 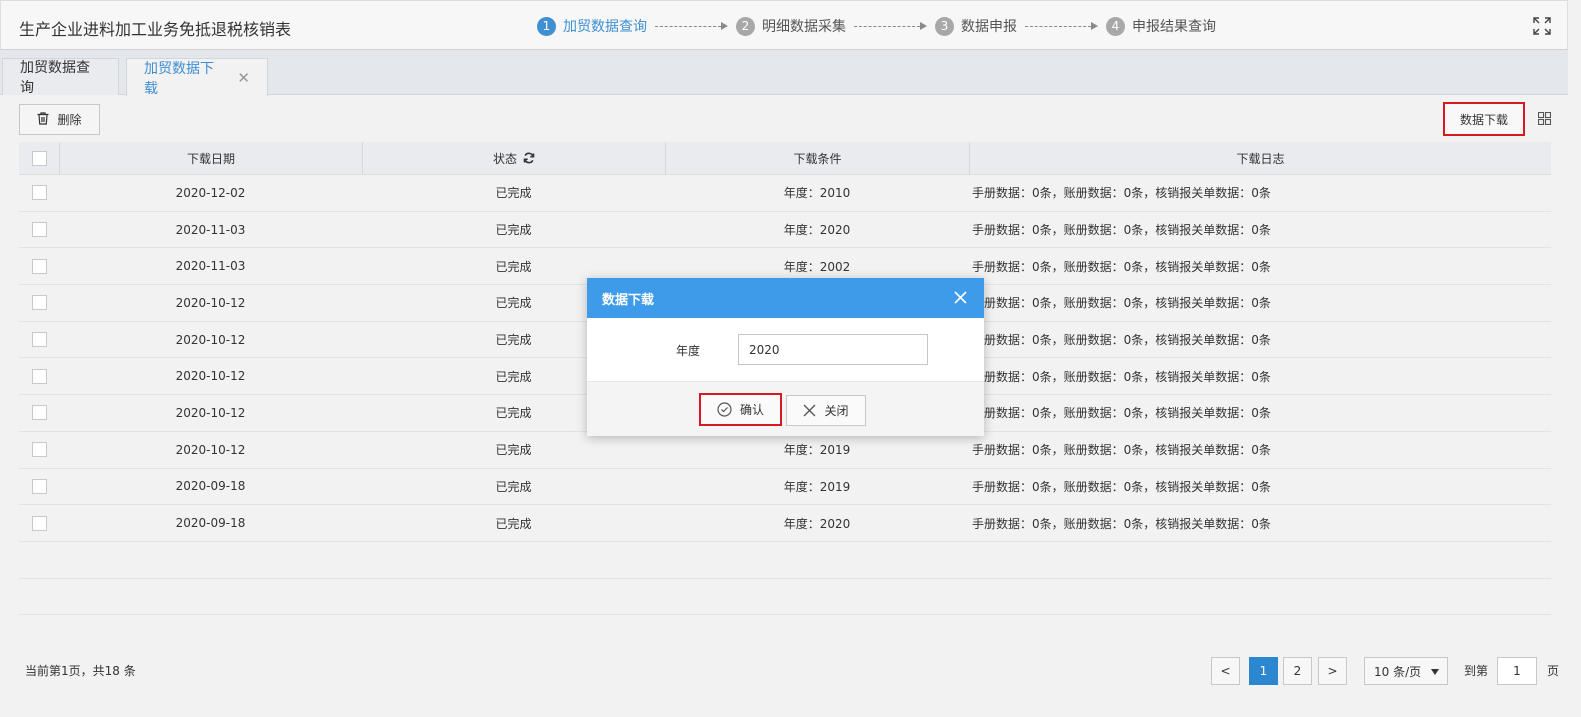 I want to click on step-number: 3, so click(x=944, y=26).